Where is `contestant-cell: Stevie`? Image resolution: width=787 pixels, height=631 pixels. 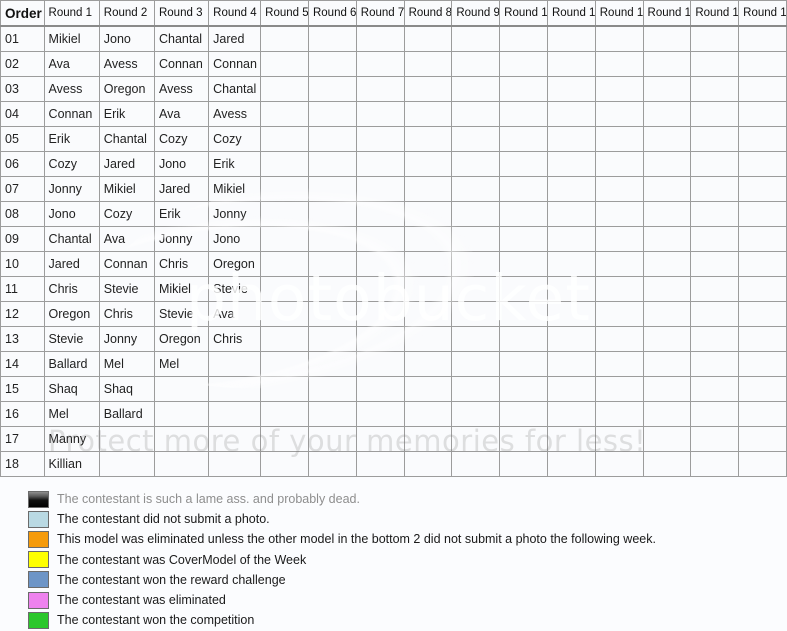
contestant-cell: Stevie is located at coordinates (181, 314).